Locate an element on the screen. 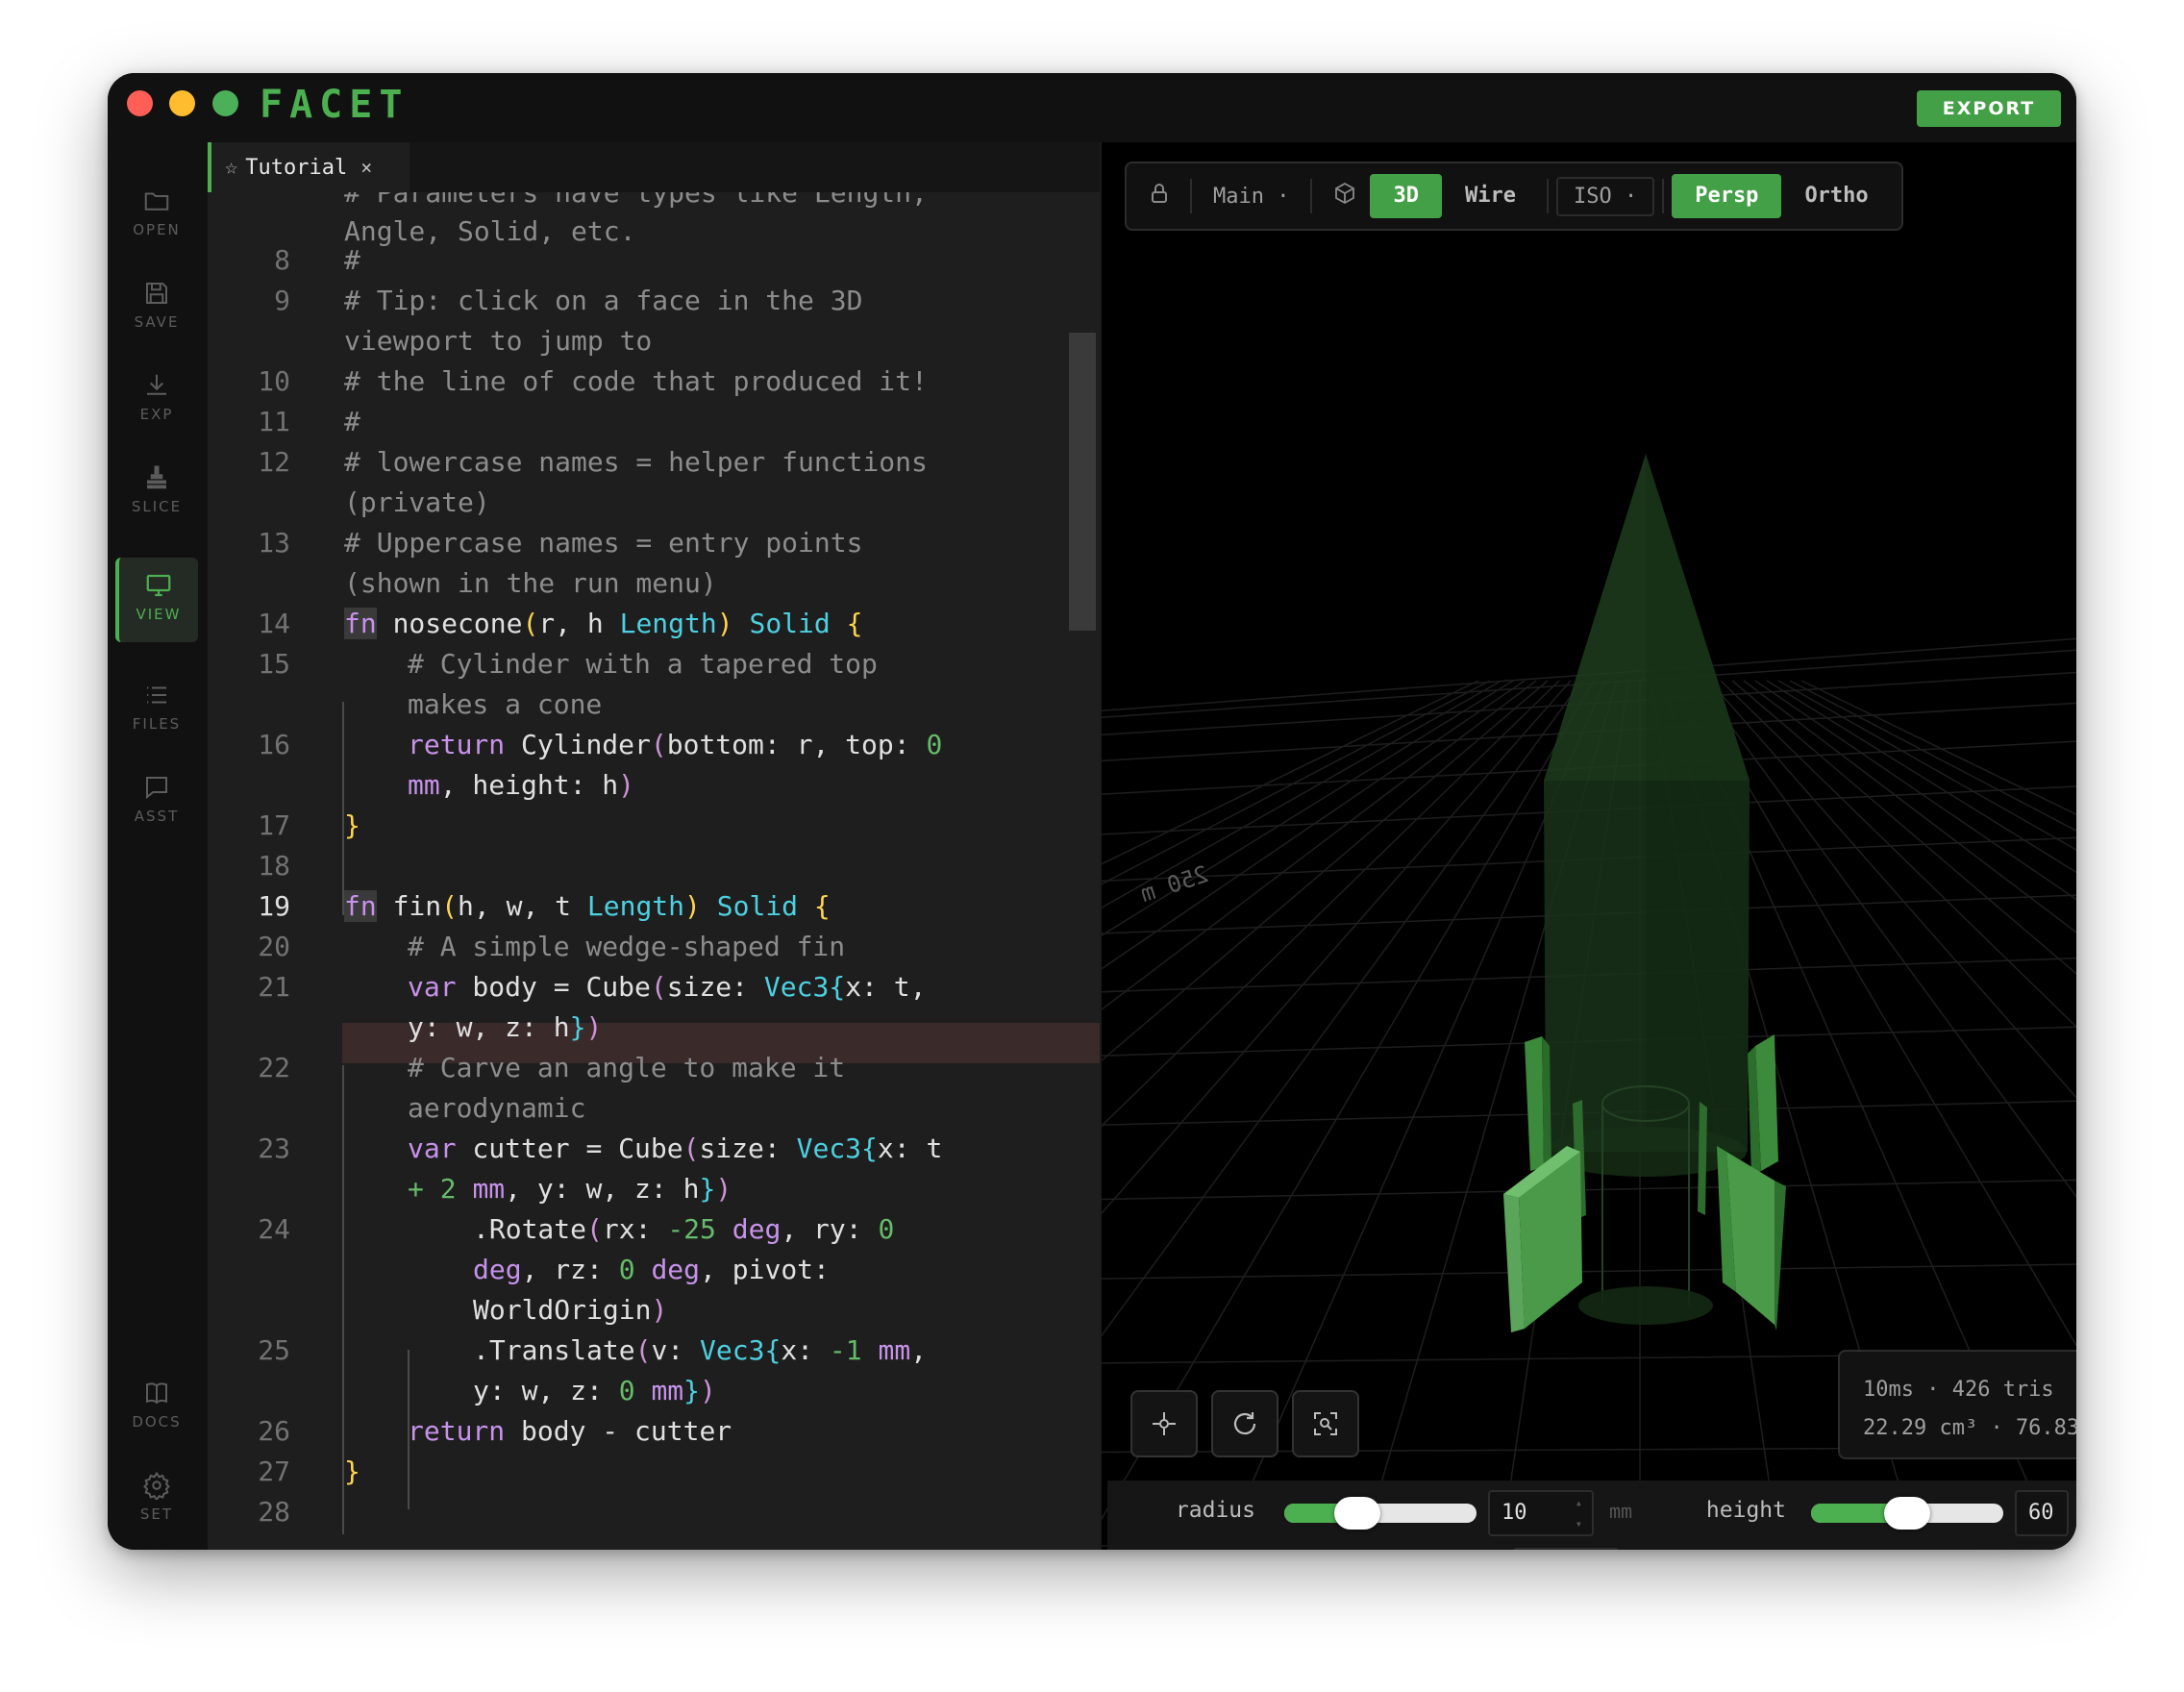 The width and height of the screenshot is (2184, 1692). slice-icon is located at coordinates (157, 477).